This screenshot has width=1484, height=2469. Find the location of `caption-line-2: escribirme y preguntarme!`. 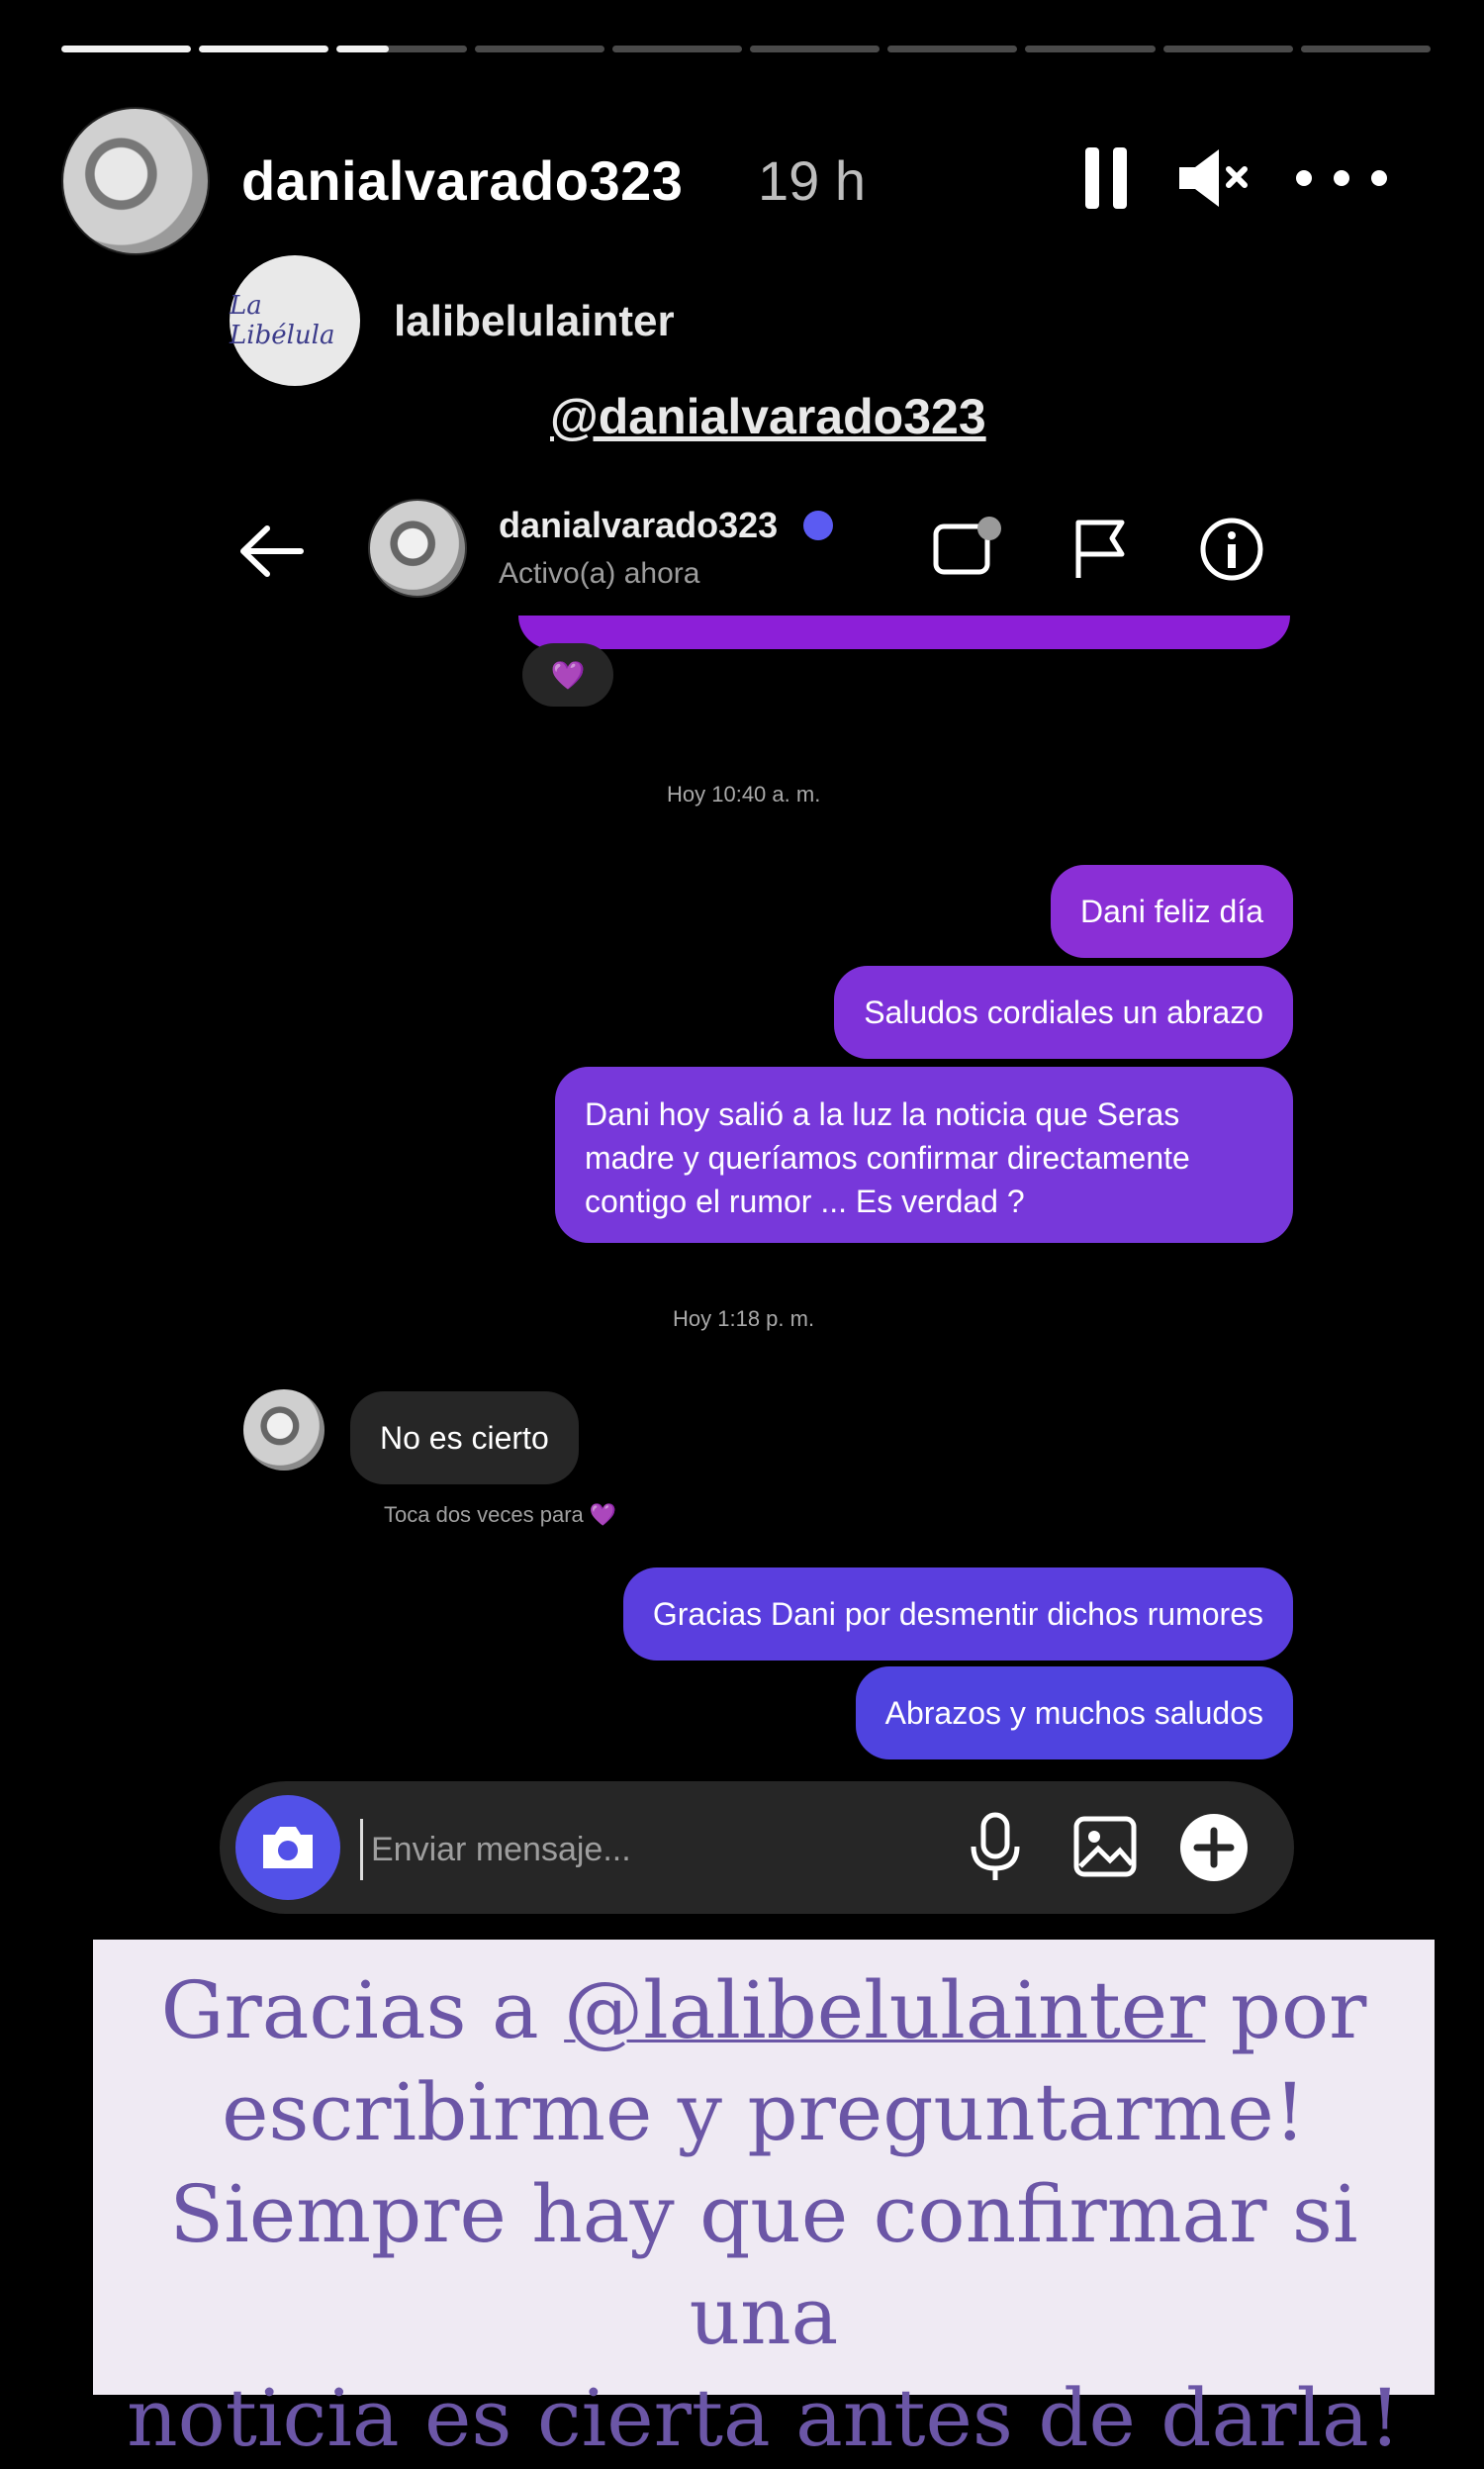

caption-line-2: escribirme y preguntarme! is located at coordinates (764, 2112).